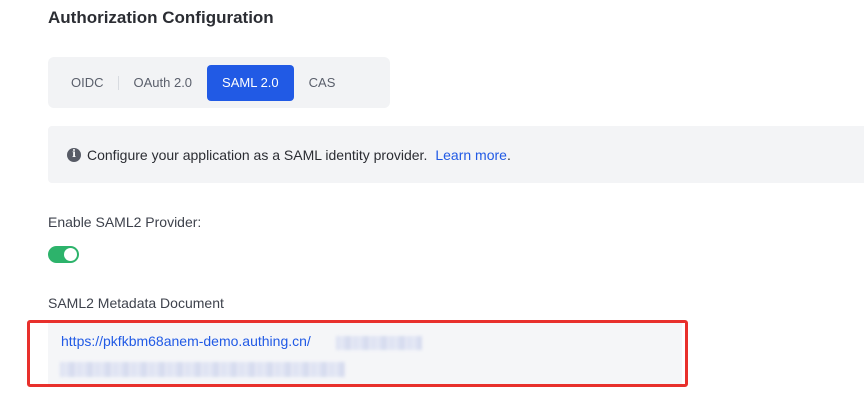 The width and height of the screenshot is (864, 399). I want to click on enable-saml2-toggle, so click(63, 254).